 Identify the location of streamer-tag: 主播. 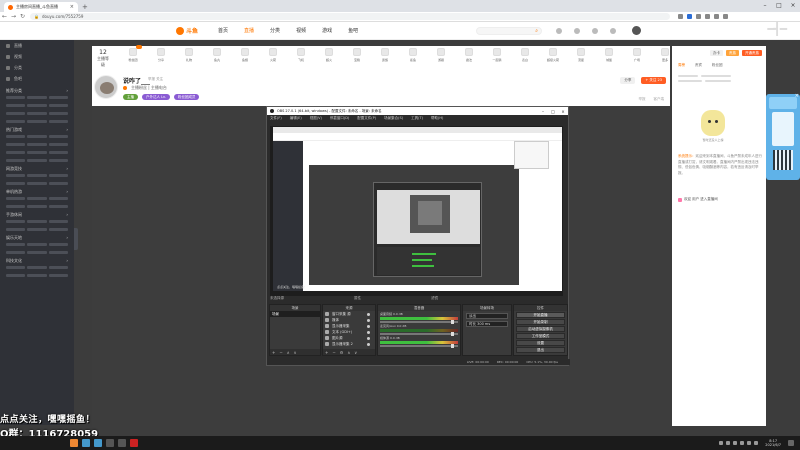
(130, 97).